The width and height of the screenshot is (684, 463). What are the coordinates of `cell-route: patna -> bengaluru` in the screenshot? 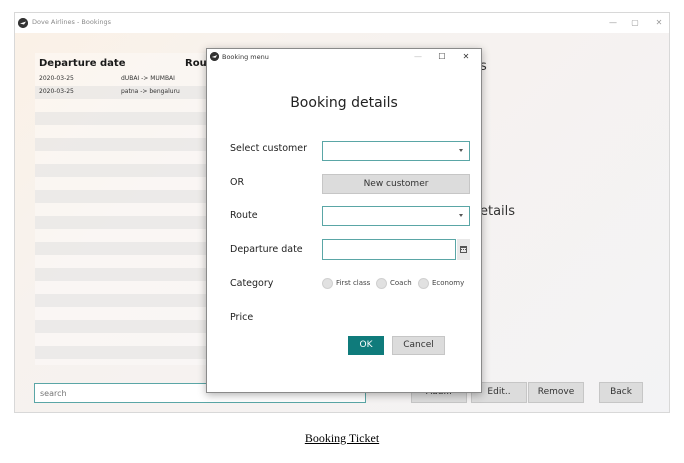 It's located at (150, 91).